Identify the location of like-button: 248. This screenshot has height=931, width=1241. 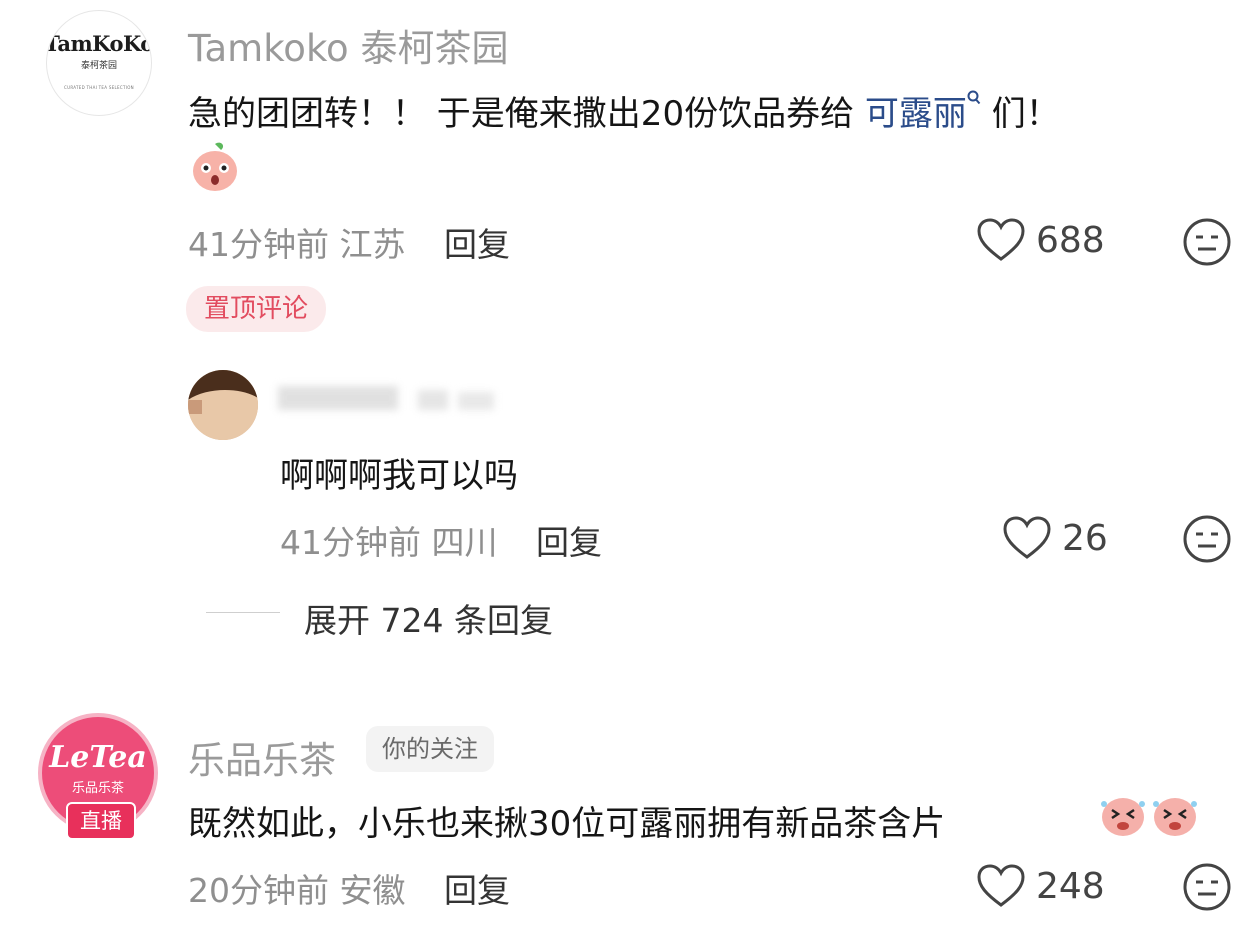
(1040, 886).